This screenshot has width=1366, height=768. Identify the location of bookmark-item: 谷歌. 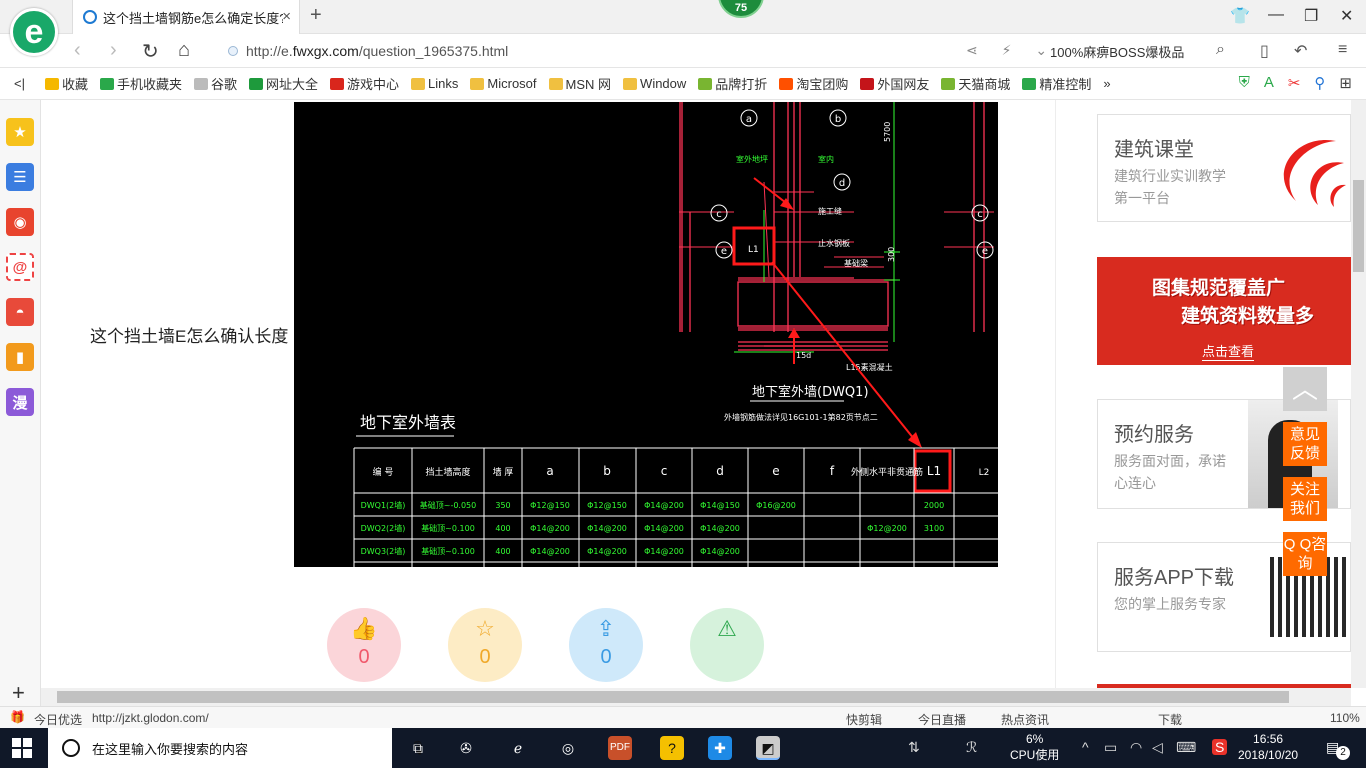
(215, 83).